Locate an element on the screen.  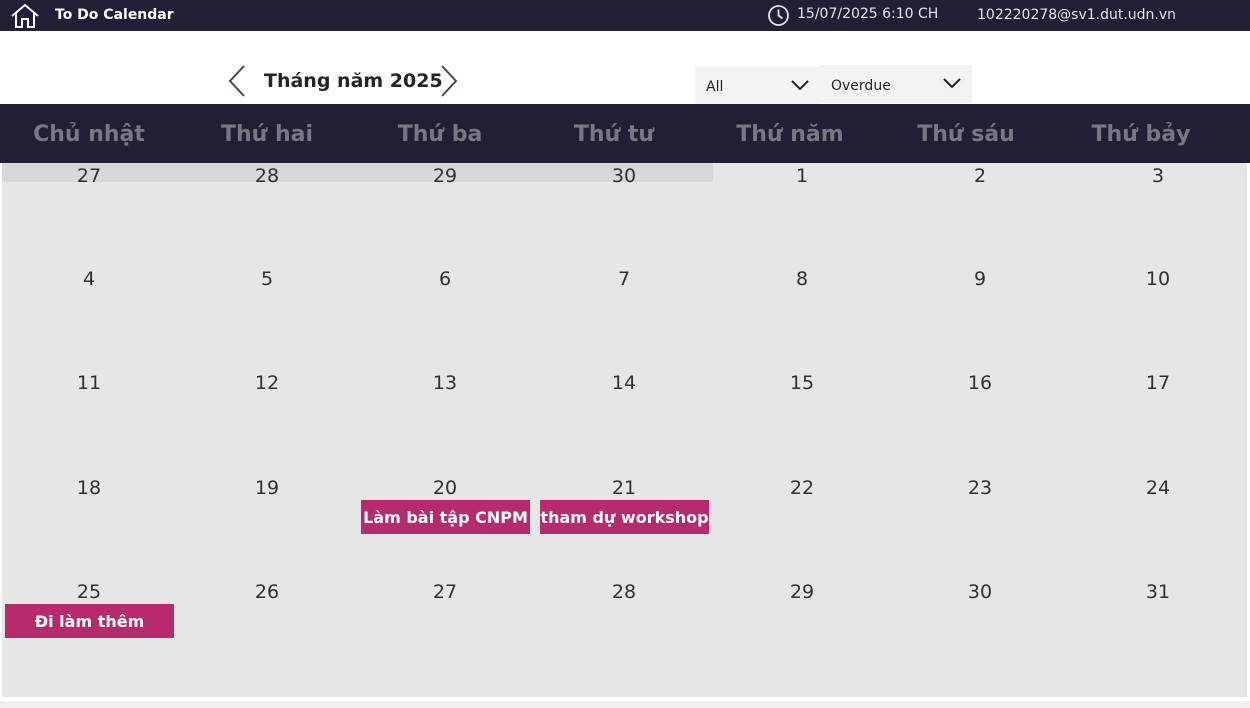
day-cell: 24 is located at coordinates (1158, 488).